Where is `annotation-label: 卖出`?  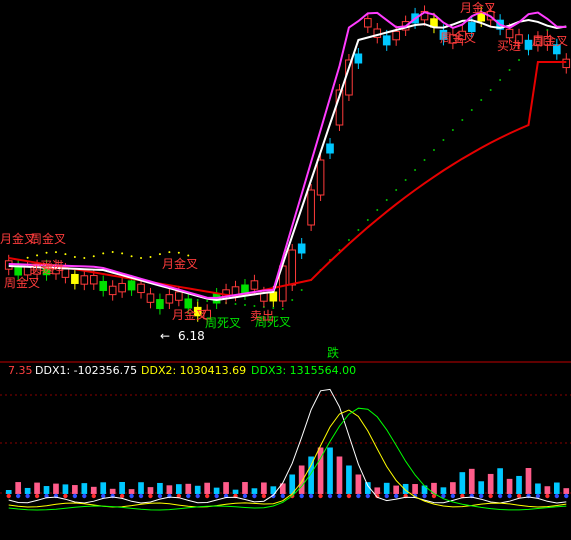
annotation-label: 卖出 is located at coordinates (262, 316).